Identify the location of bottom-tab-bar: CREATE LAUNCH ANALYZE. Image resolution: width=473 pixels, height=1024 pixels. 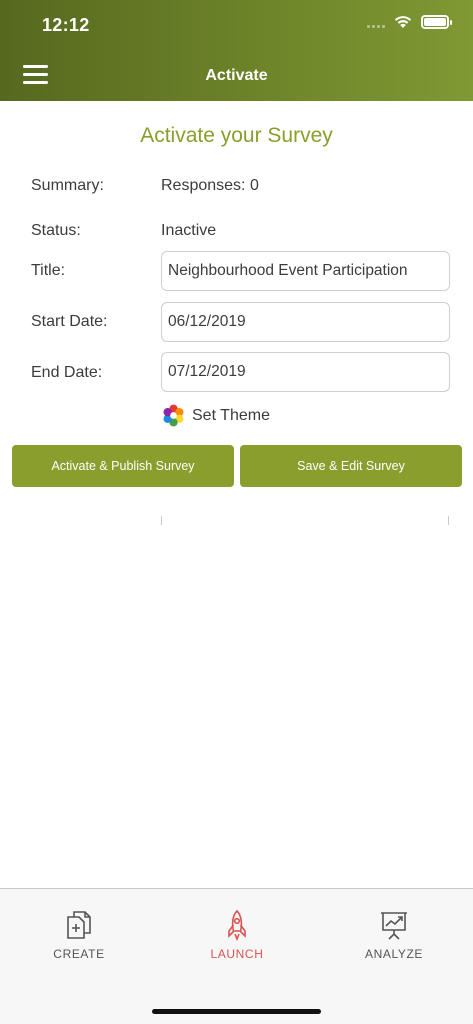
(236, 956).